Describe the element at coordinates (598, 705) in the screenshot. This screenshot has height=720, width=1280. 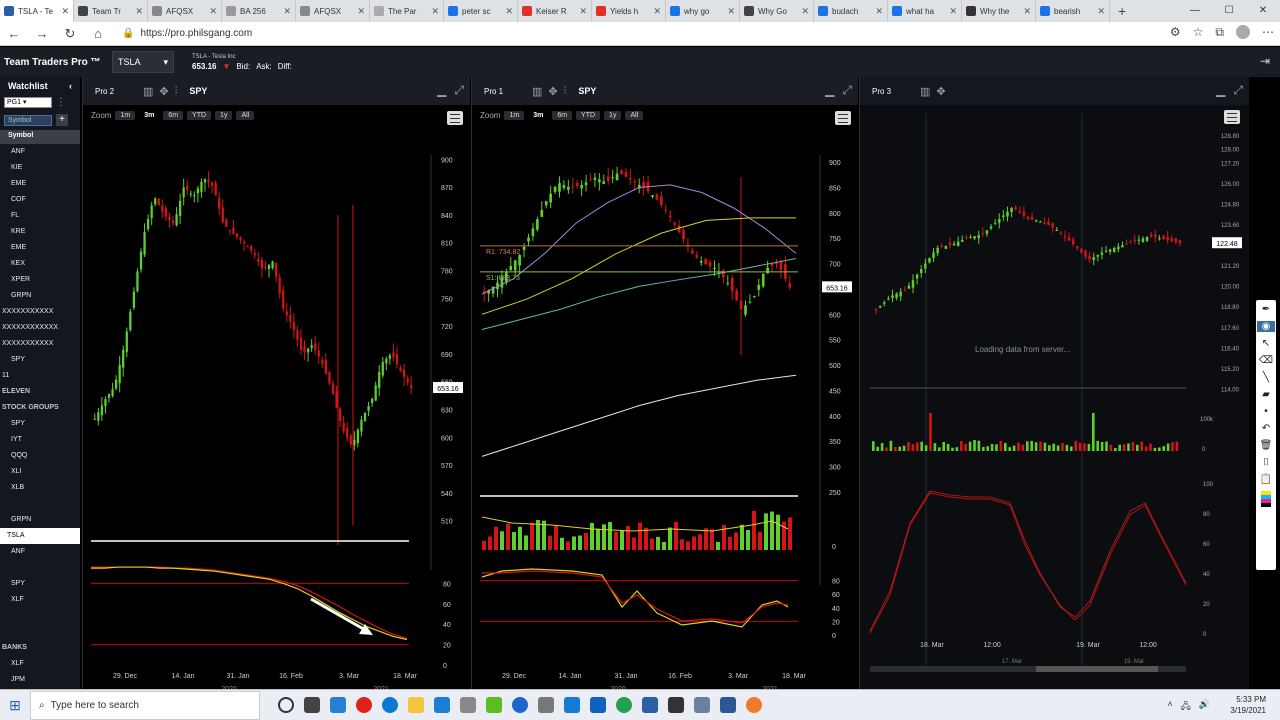
I see `outlook-icon` at that location.